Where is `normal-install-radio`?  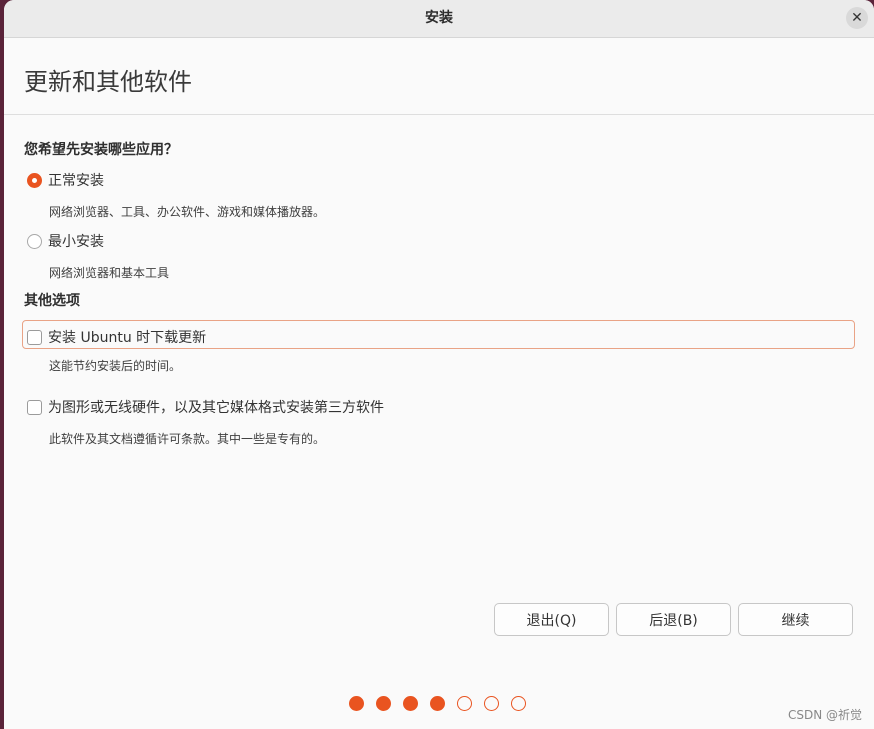 normal-install-radio is located at coordinates (34, 180).